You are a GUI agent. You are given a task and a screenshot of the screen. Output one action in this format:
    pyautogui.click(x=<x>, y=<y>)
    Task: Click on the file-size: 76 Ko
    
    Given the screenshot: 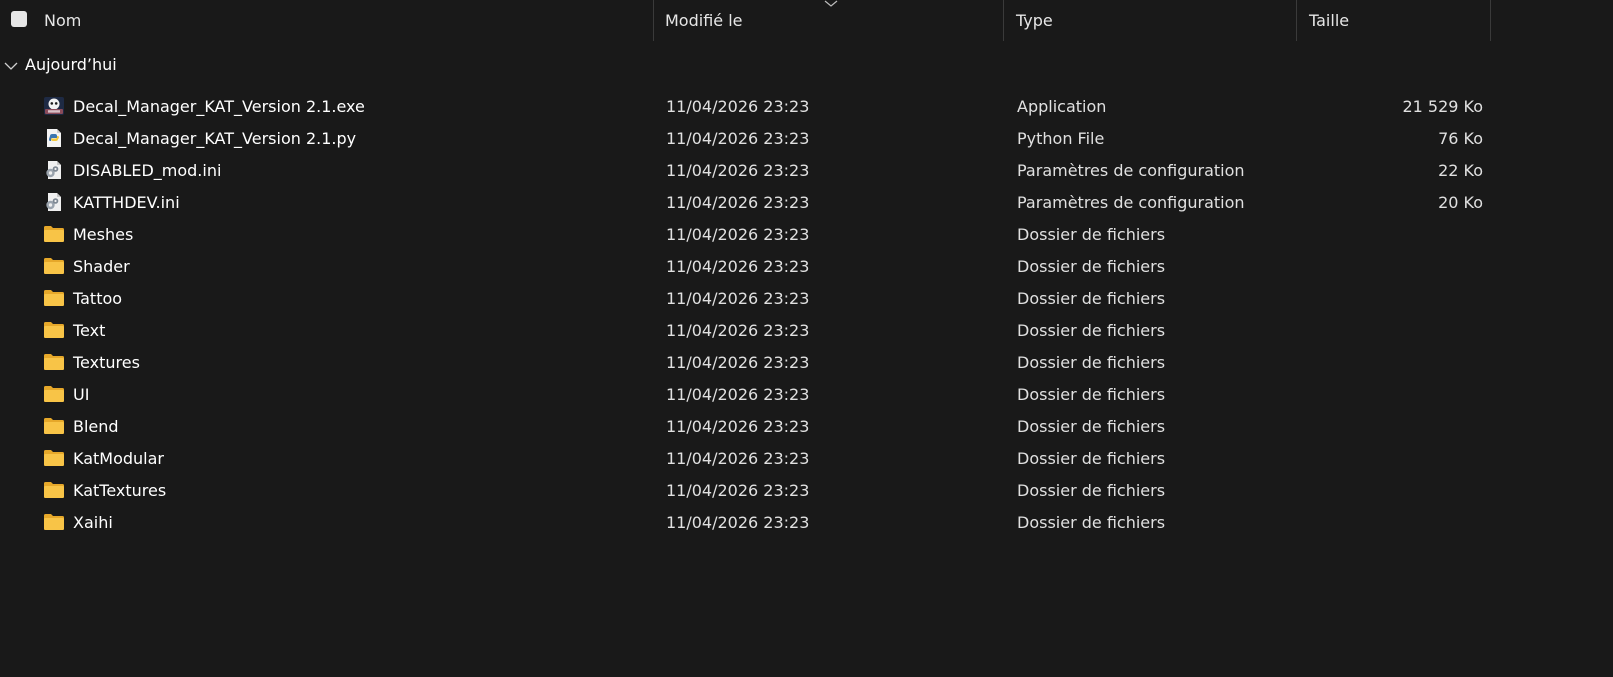 What is the action you would take?
    pyautogui.click(x=1460, y=138)
    